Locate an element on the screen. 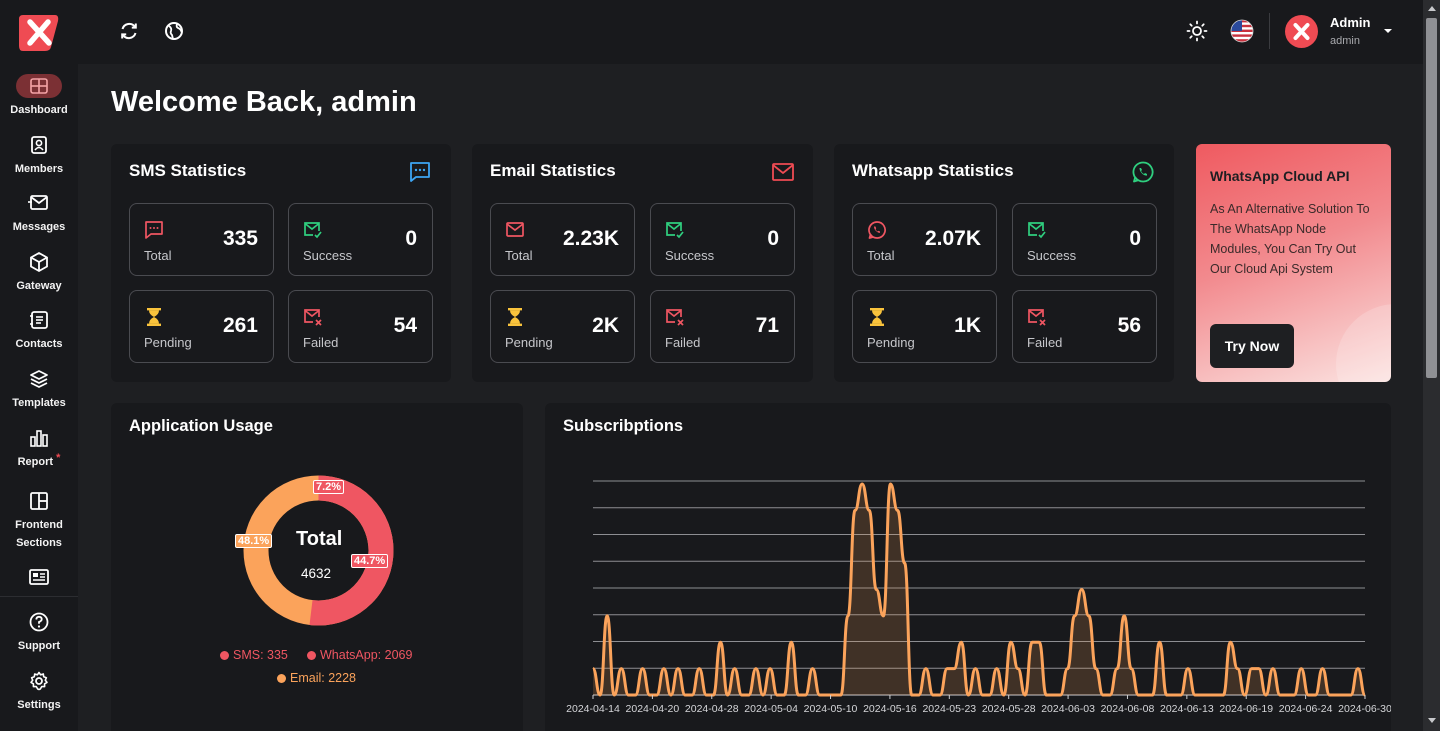 The image size is (1440, 731). promo-title: WhatsApp Cloud API is located at coordinates (1280, 176).